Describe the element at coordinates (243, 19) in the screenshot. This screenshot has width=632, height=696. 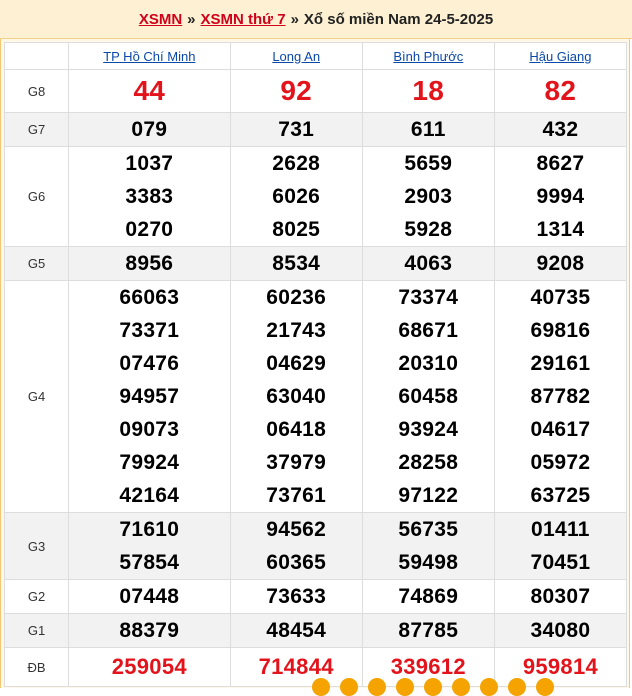
I see `breadcrumb-xsmn-thu7-link: XSMN thứ 7` at that location.